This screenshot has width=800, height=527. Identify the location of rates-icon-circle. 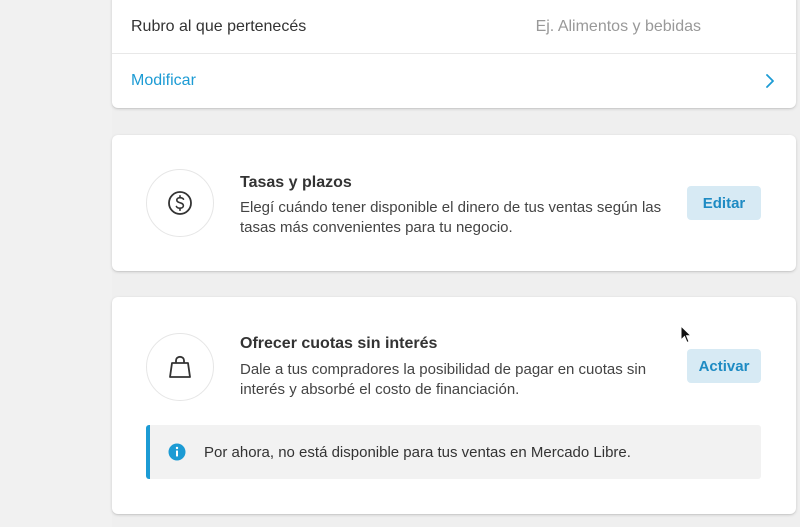
(180, 203).